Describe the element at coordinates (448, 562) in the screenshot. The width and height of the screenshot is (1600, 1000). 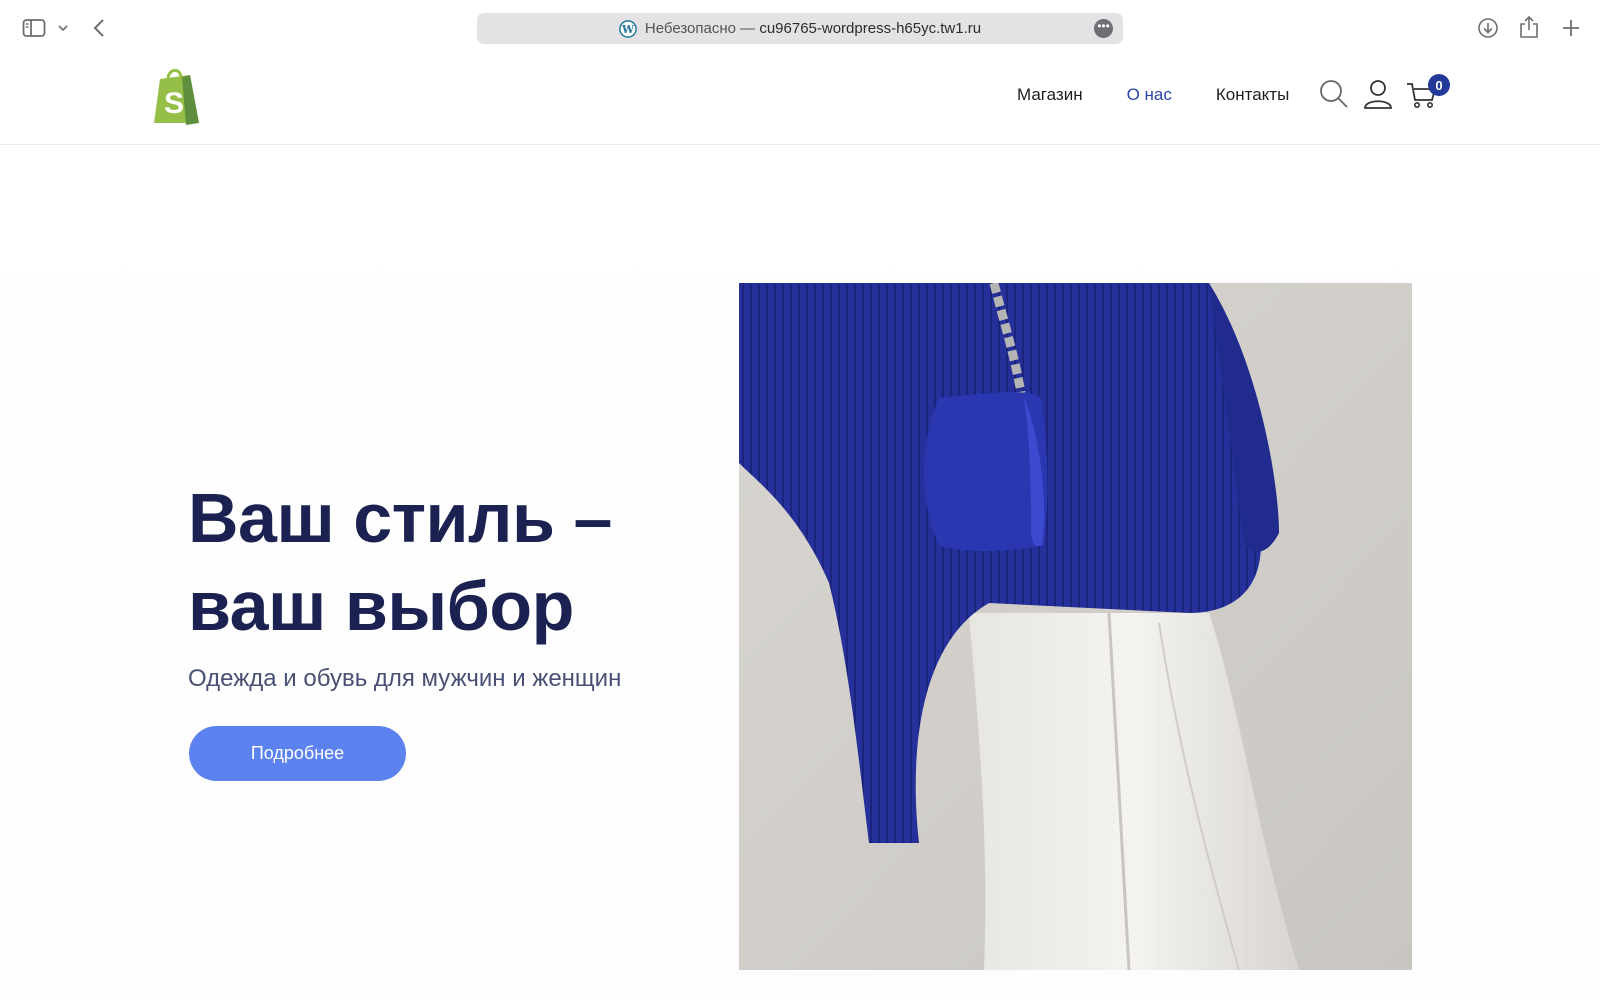
I see `hero-title: Ваш стиль – ваш выбор` at that location.